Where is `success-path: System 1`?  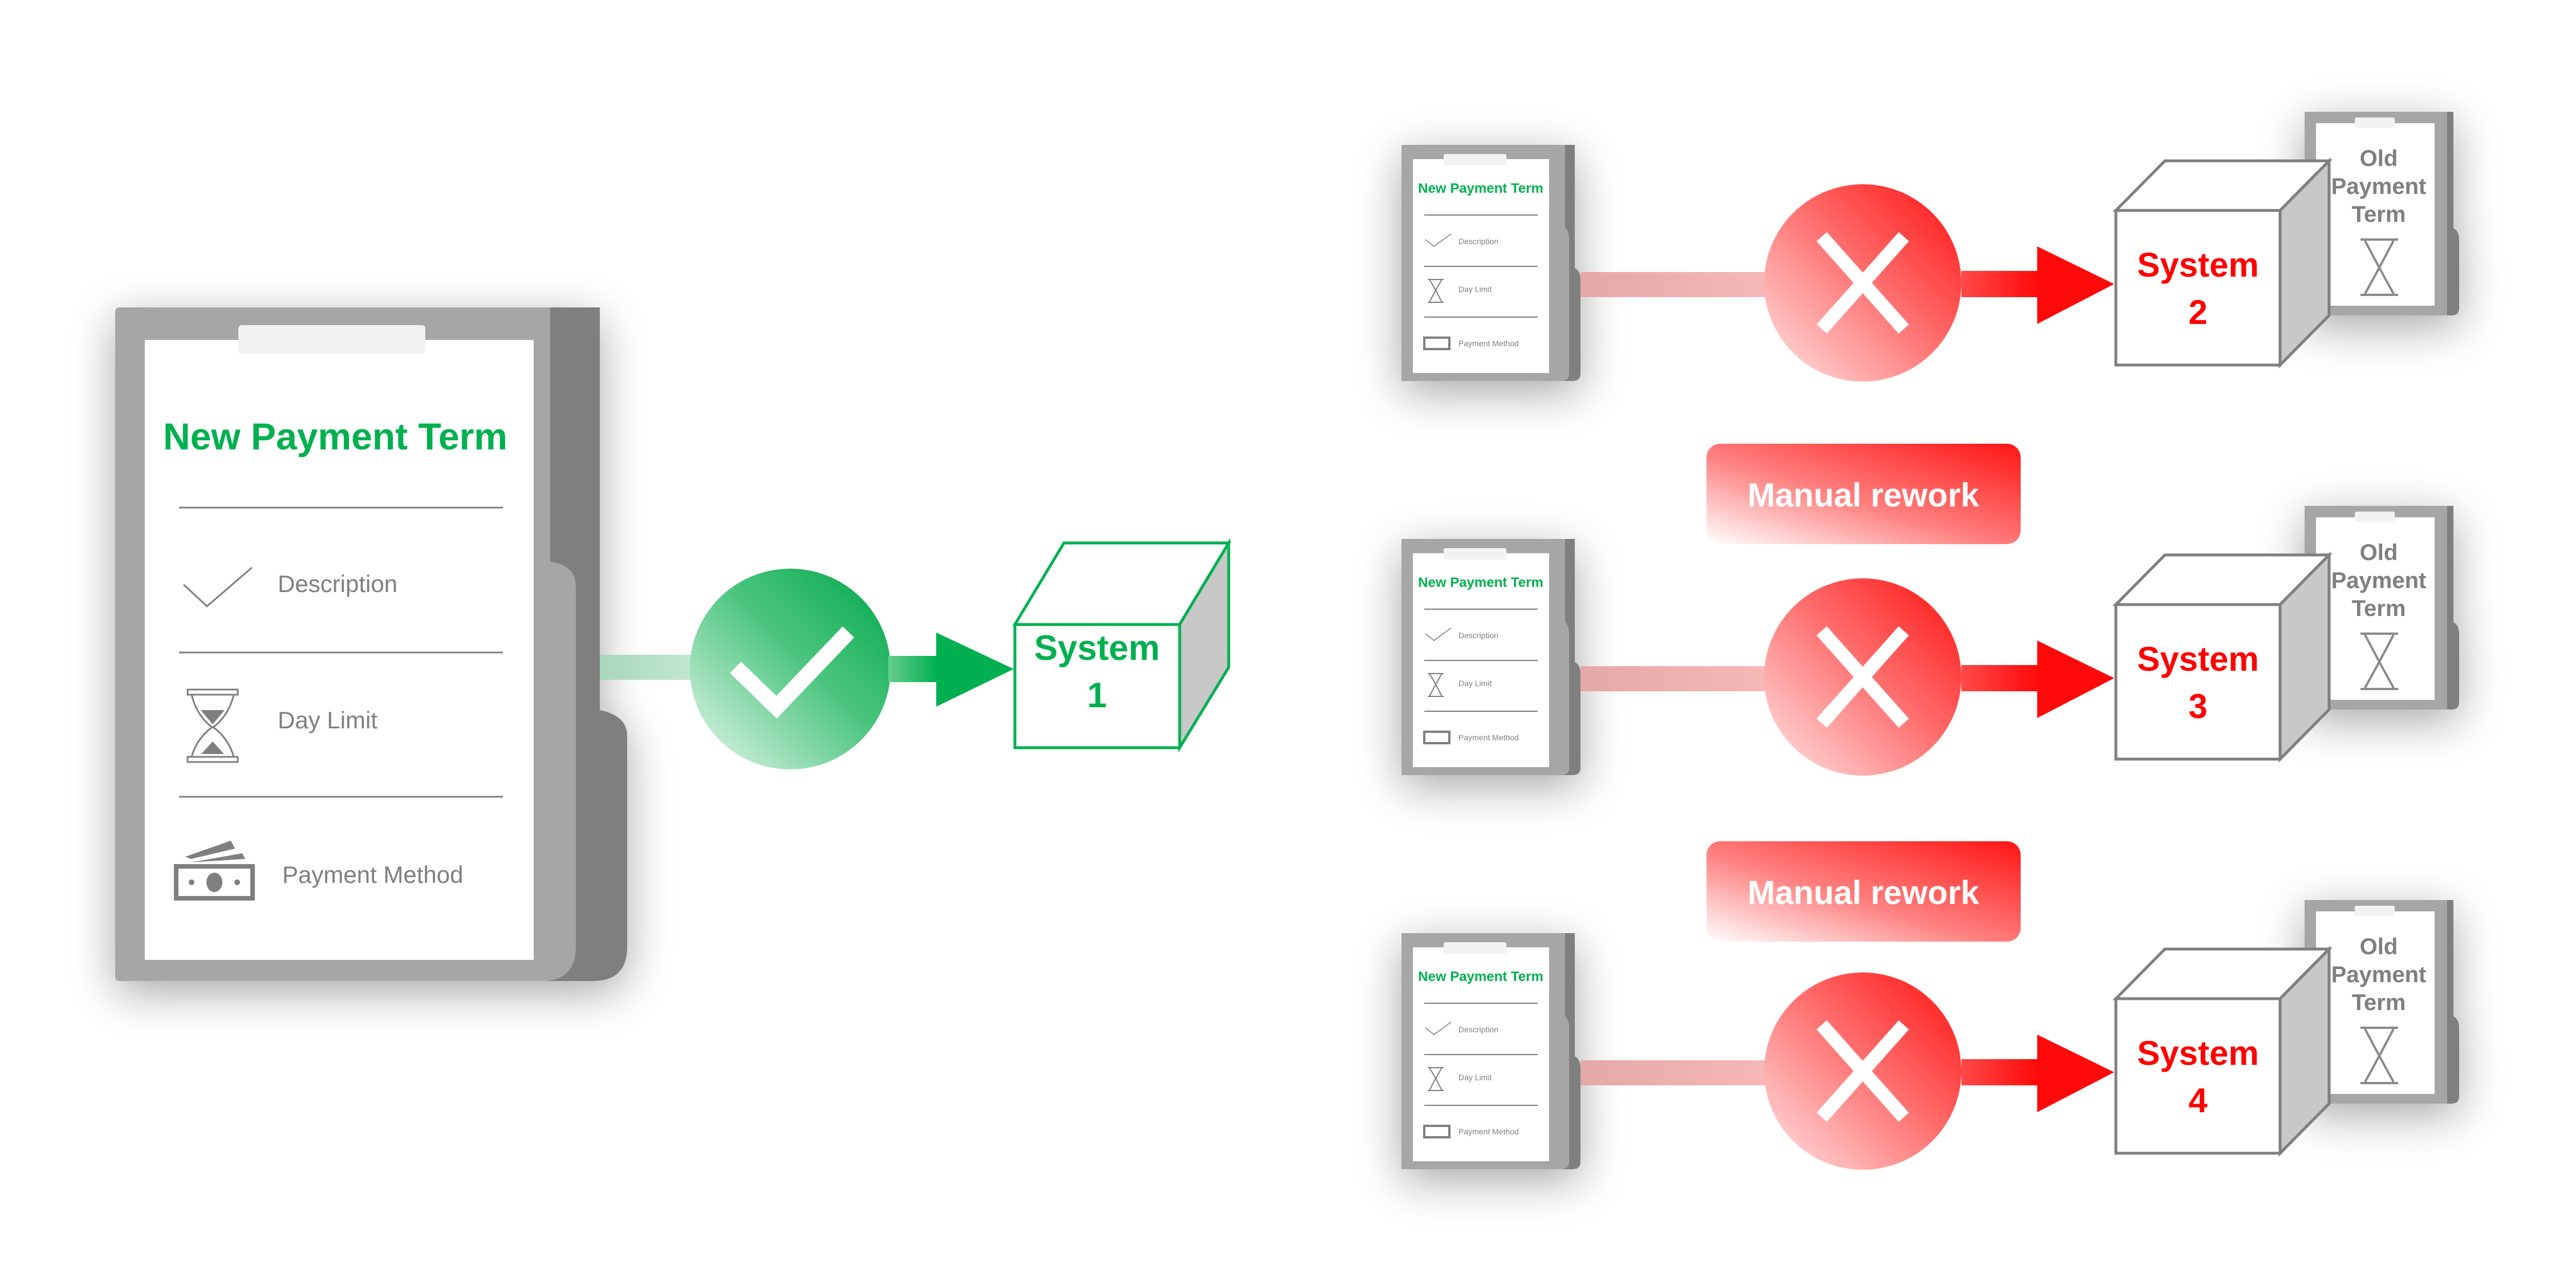
success-path: System 1 is located at coordinates (916, 653).